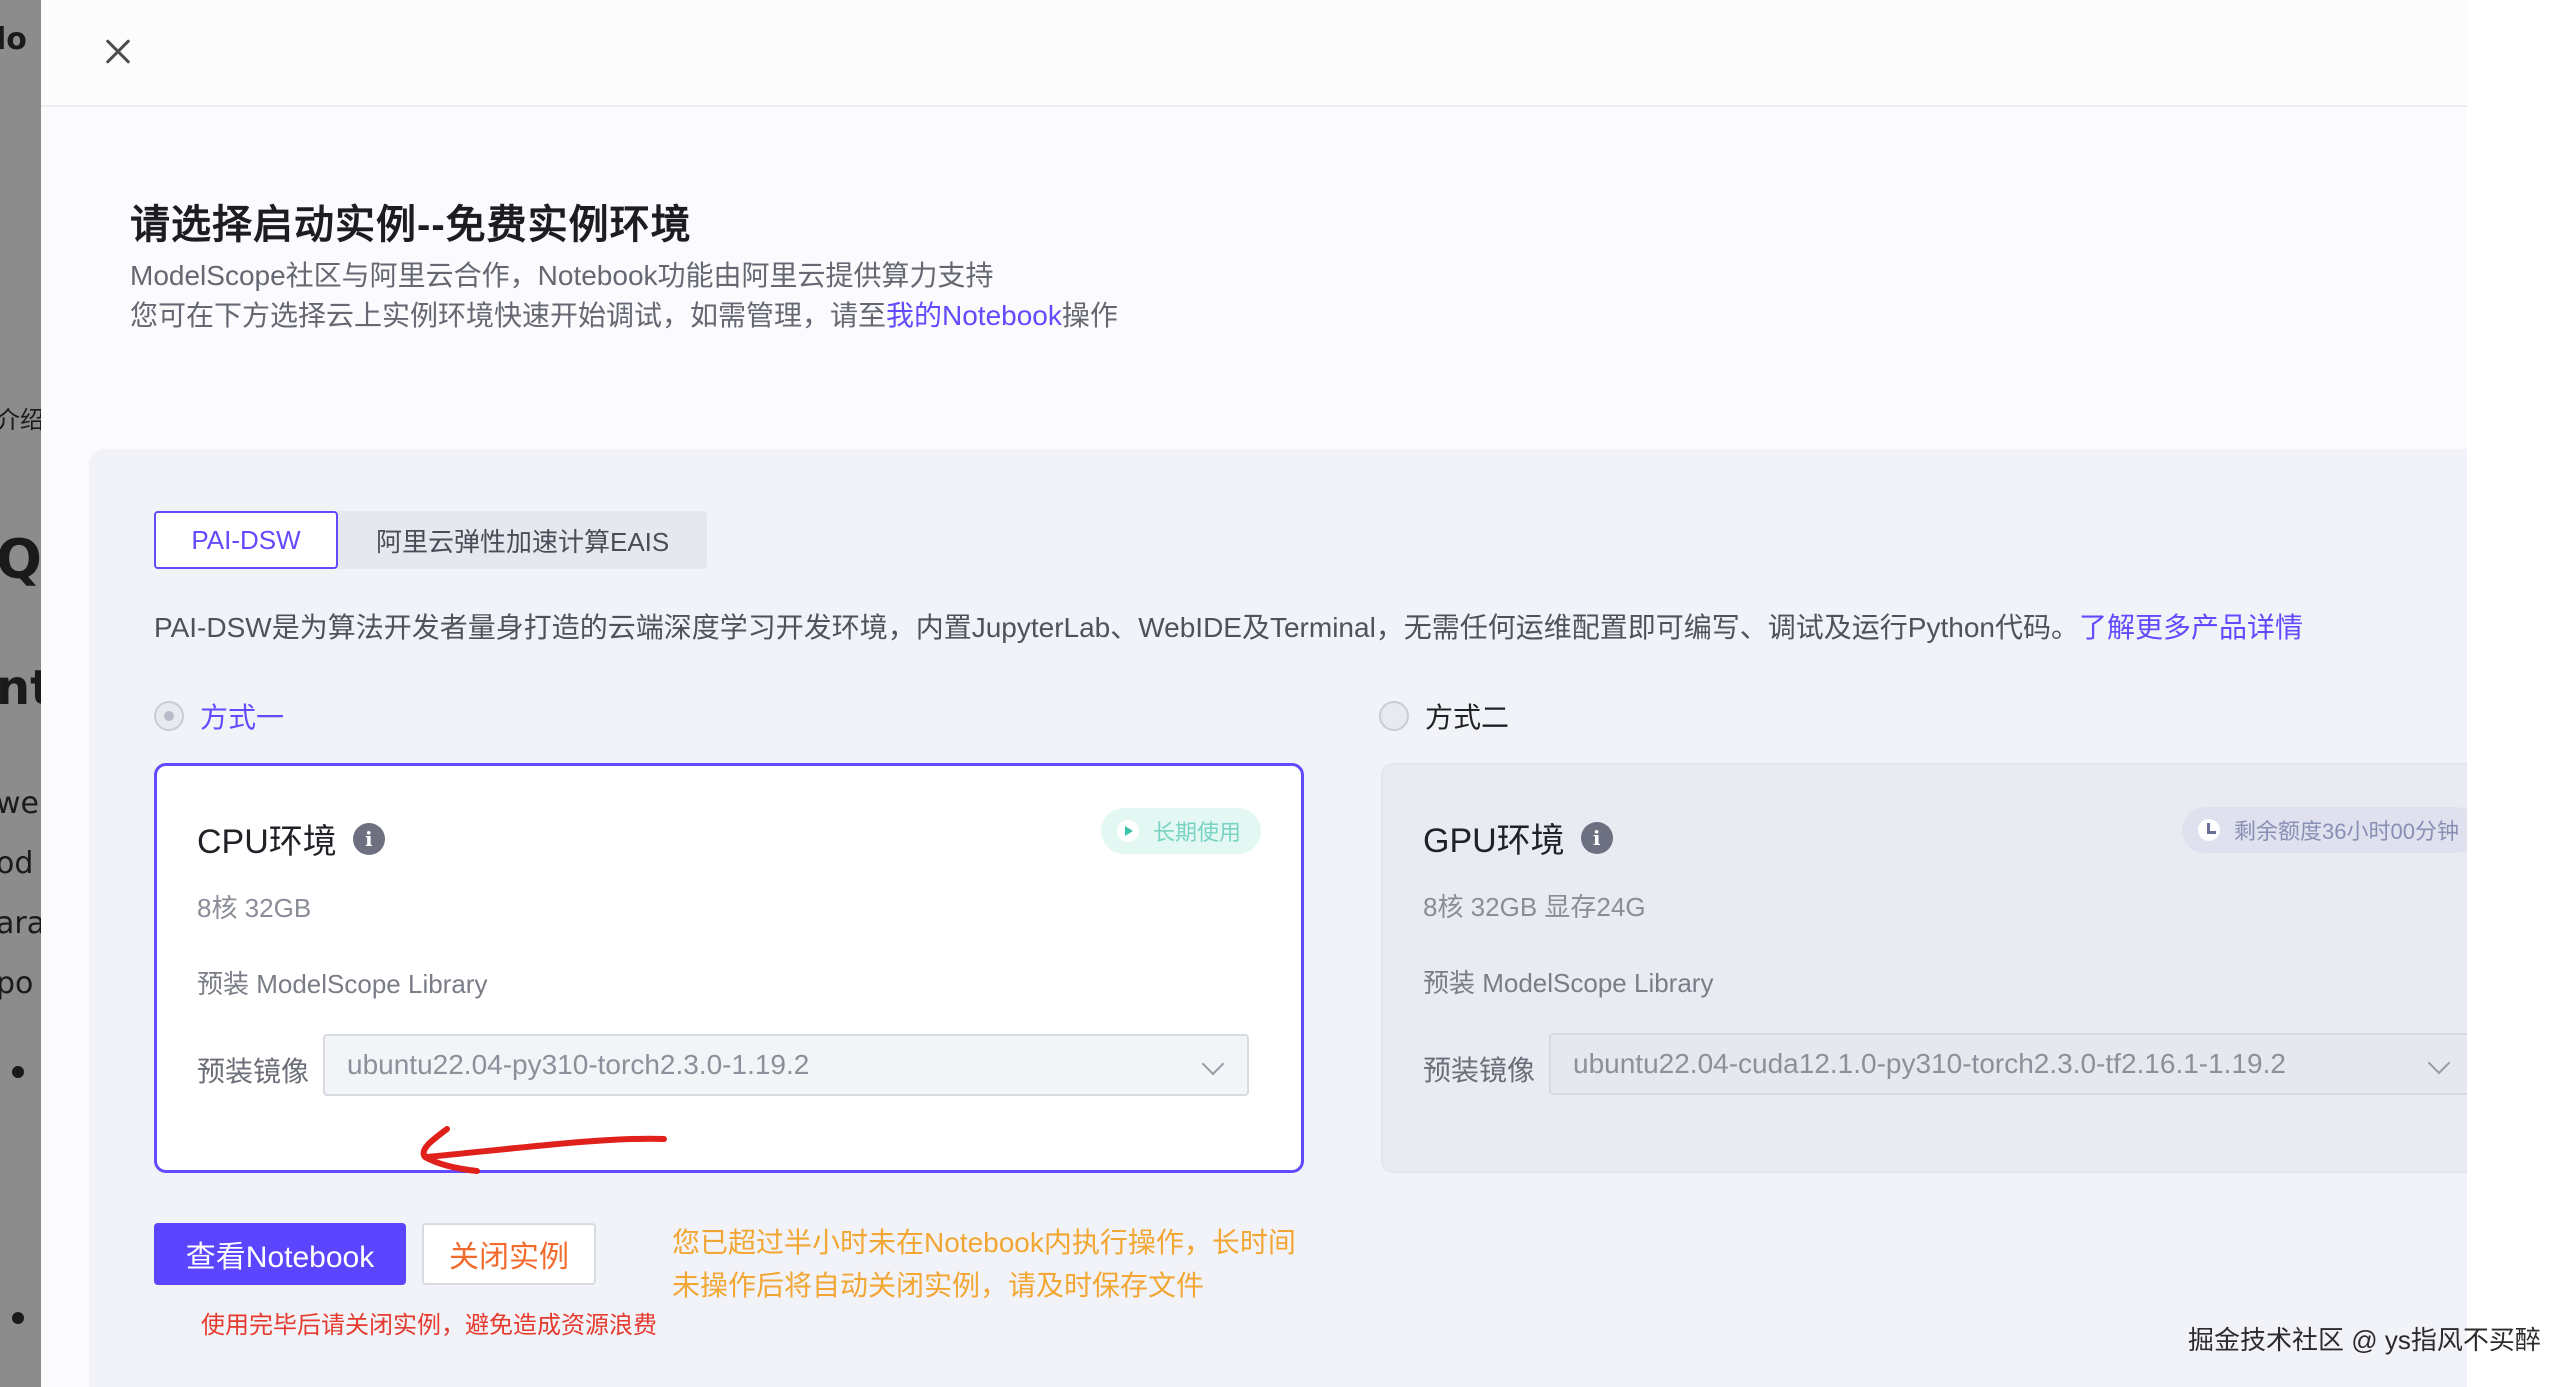 Image resolution: width=2558 pixels, height=1387 pixels. What do you see at coordinates (1394, 716) in the screenshot?
I see `radio-unchecked-icon` at bounding box center [1394, 716].